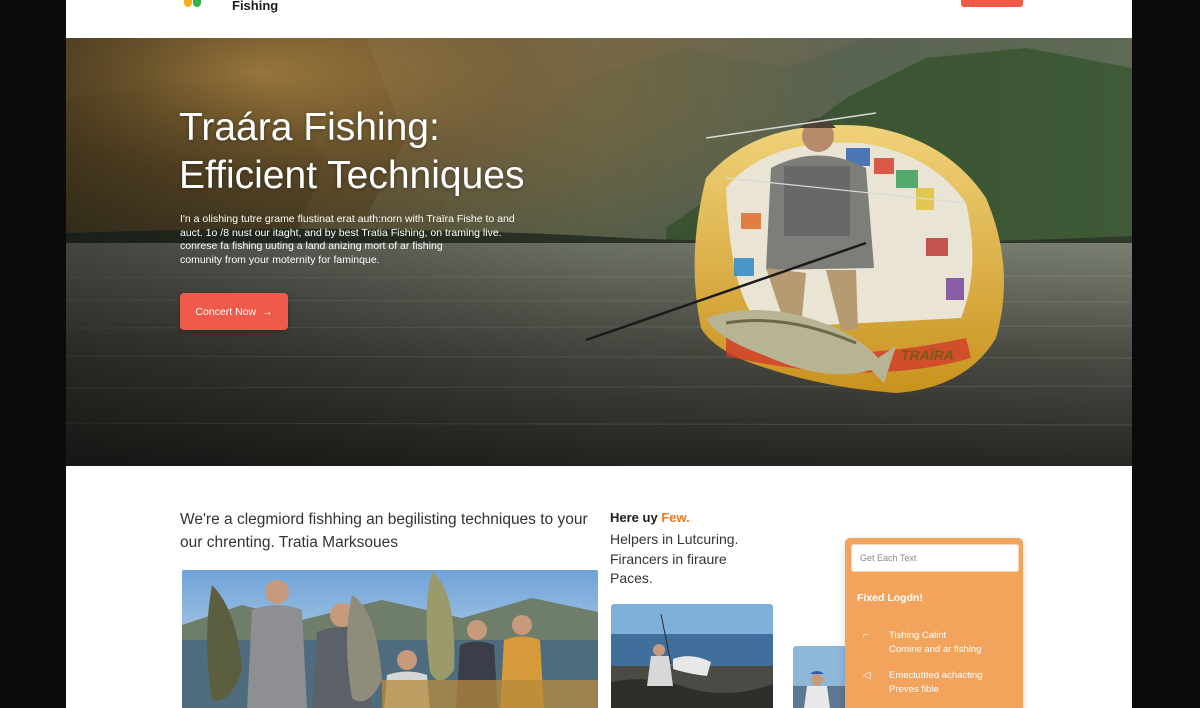 The image size is (1200, 708). Describe the element at coordinates (226, 311) in the screenshot. I see `hero-cta-label: Concert Now` at that location.